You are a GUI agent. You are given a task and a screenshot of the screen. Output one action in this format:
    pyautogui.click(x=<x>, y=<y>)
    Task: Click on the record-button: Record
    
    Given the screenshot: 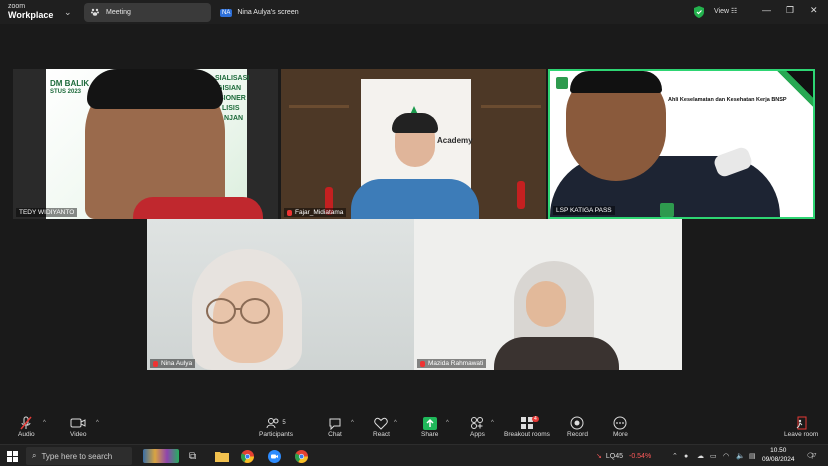 What is the action you would take?
    pyautogui.click(x=577, y=426)
    